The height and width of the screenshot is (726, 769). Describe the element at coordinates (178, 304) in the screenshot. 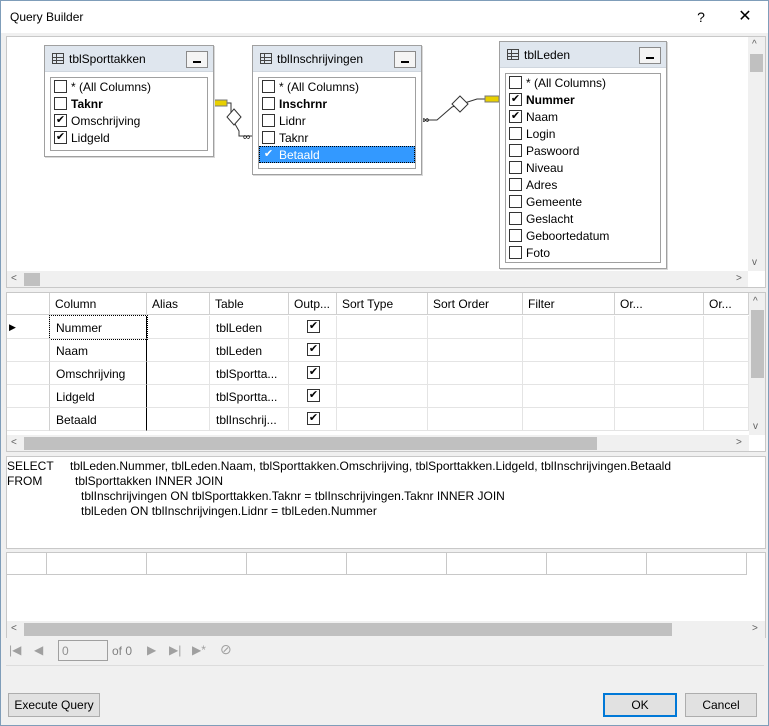

I see `col-header-alias: Alias` at that location.